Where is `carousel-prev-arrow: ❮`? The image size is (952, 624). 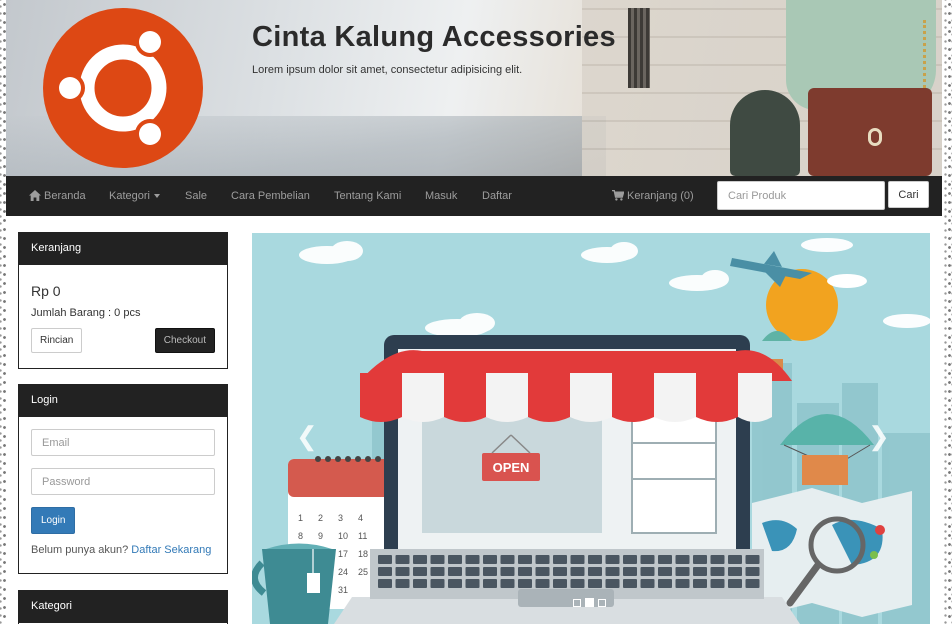
carousel-prev-arrow: ❮ is located at coordinates (307, 436).